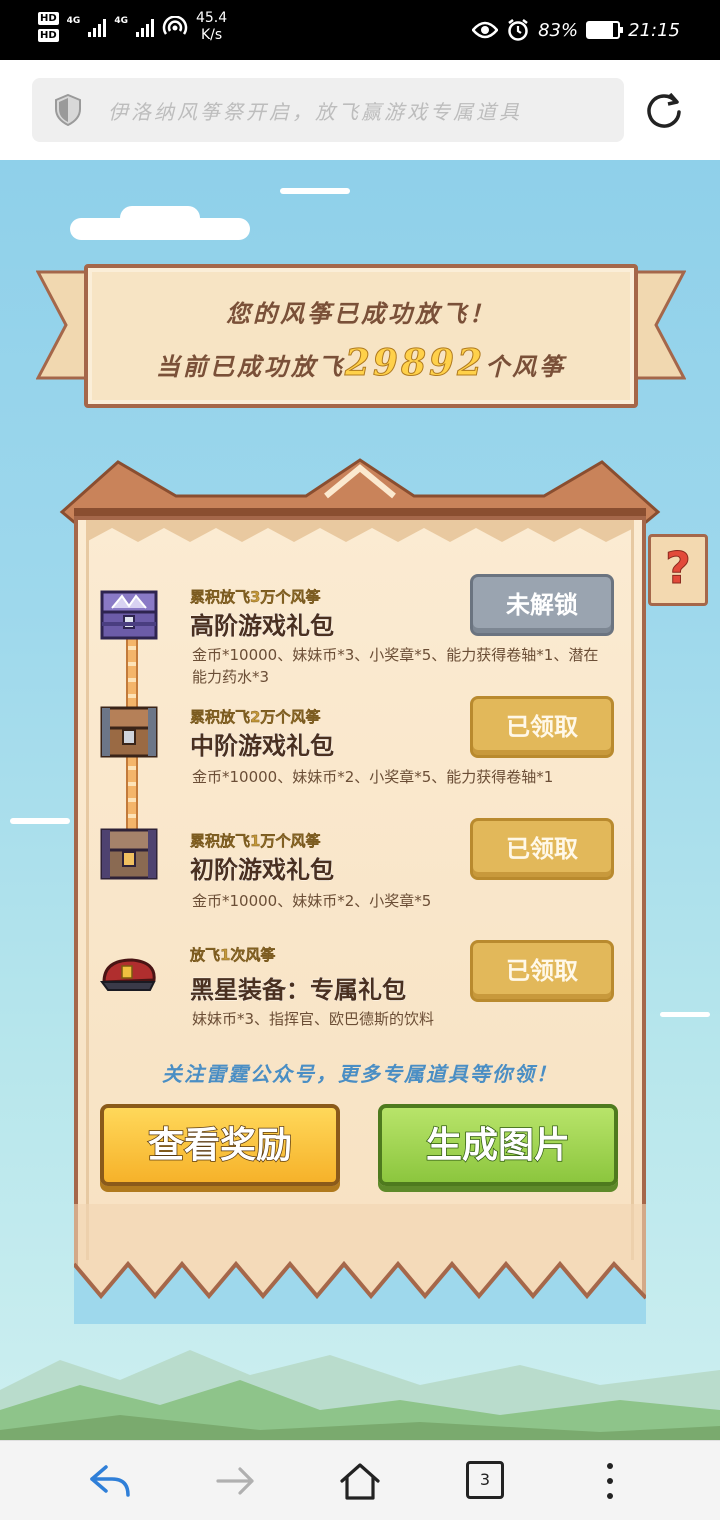 This screenshot has height=1520, width=720. I want to click on hd1-badge: HD, so click(48, 18).